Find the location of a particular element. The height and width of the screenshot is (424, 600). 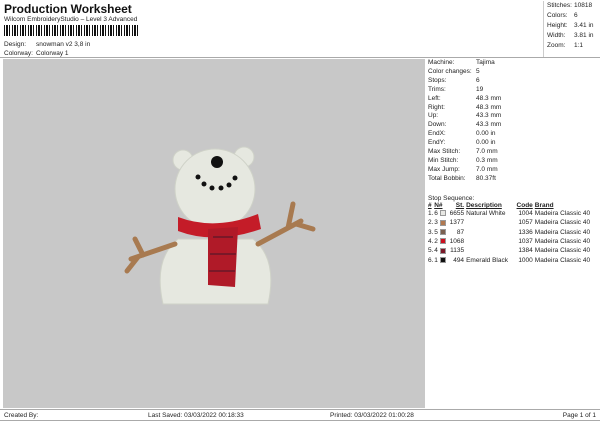

thread-code: 1057 is located at coordinates (525, 223).